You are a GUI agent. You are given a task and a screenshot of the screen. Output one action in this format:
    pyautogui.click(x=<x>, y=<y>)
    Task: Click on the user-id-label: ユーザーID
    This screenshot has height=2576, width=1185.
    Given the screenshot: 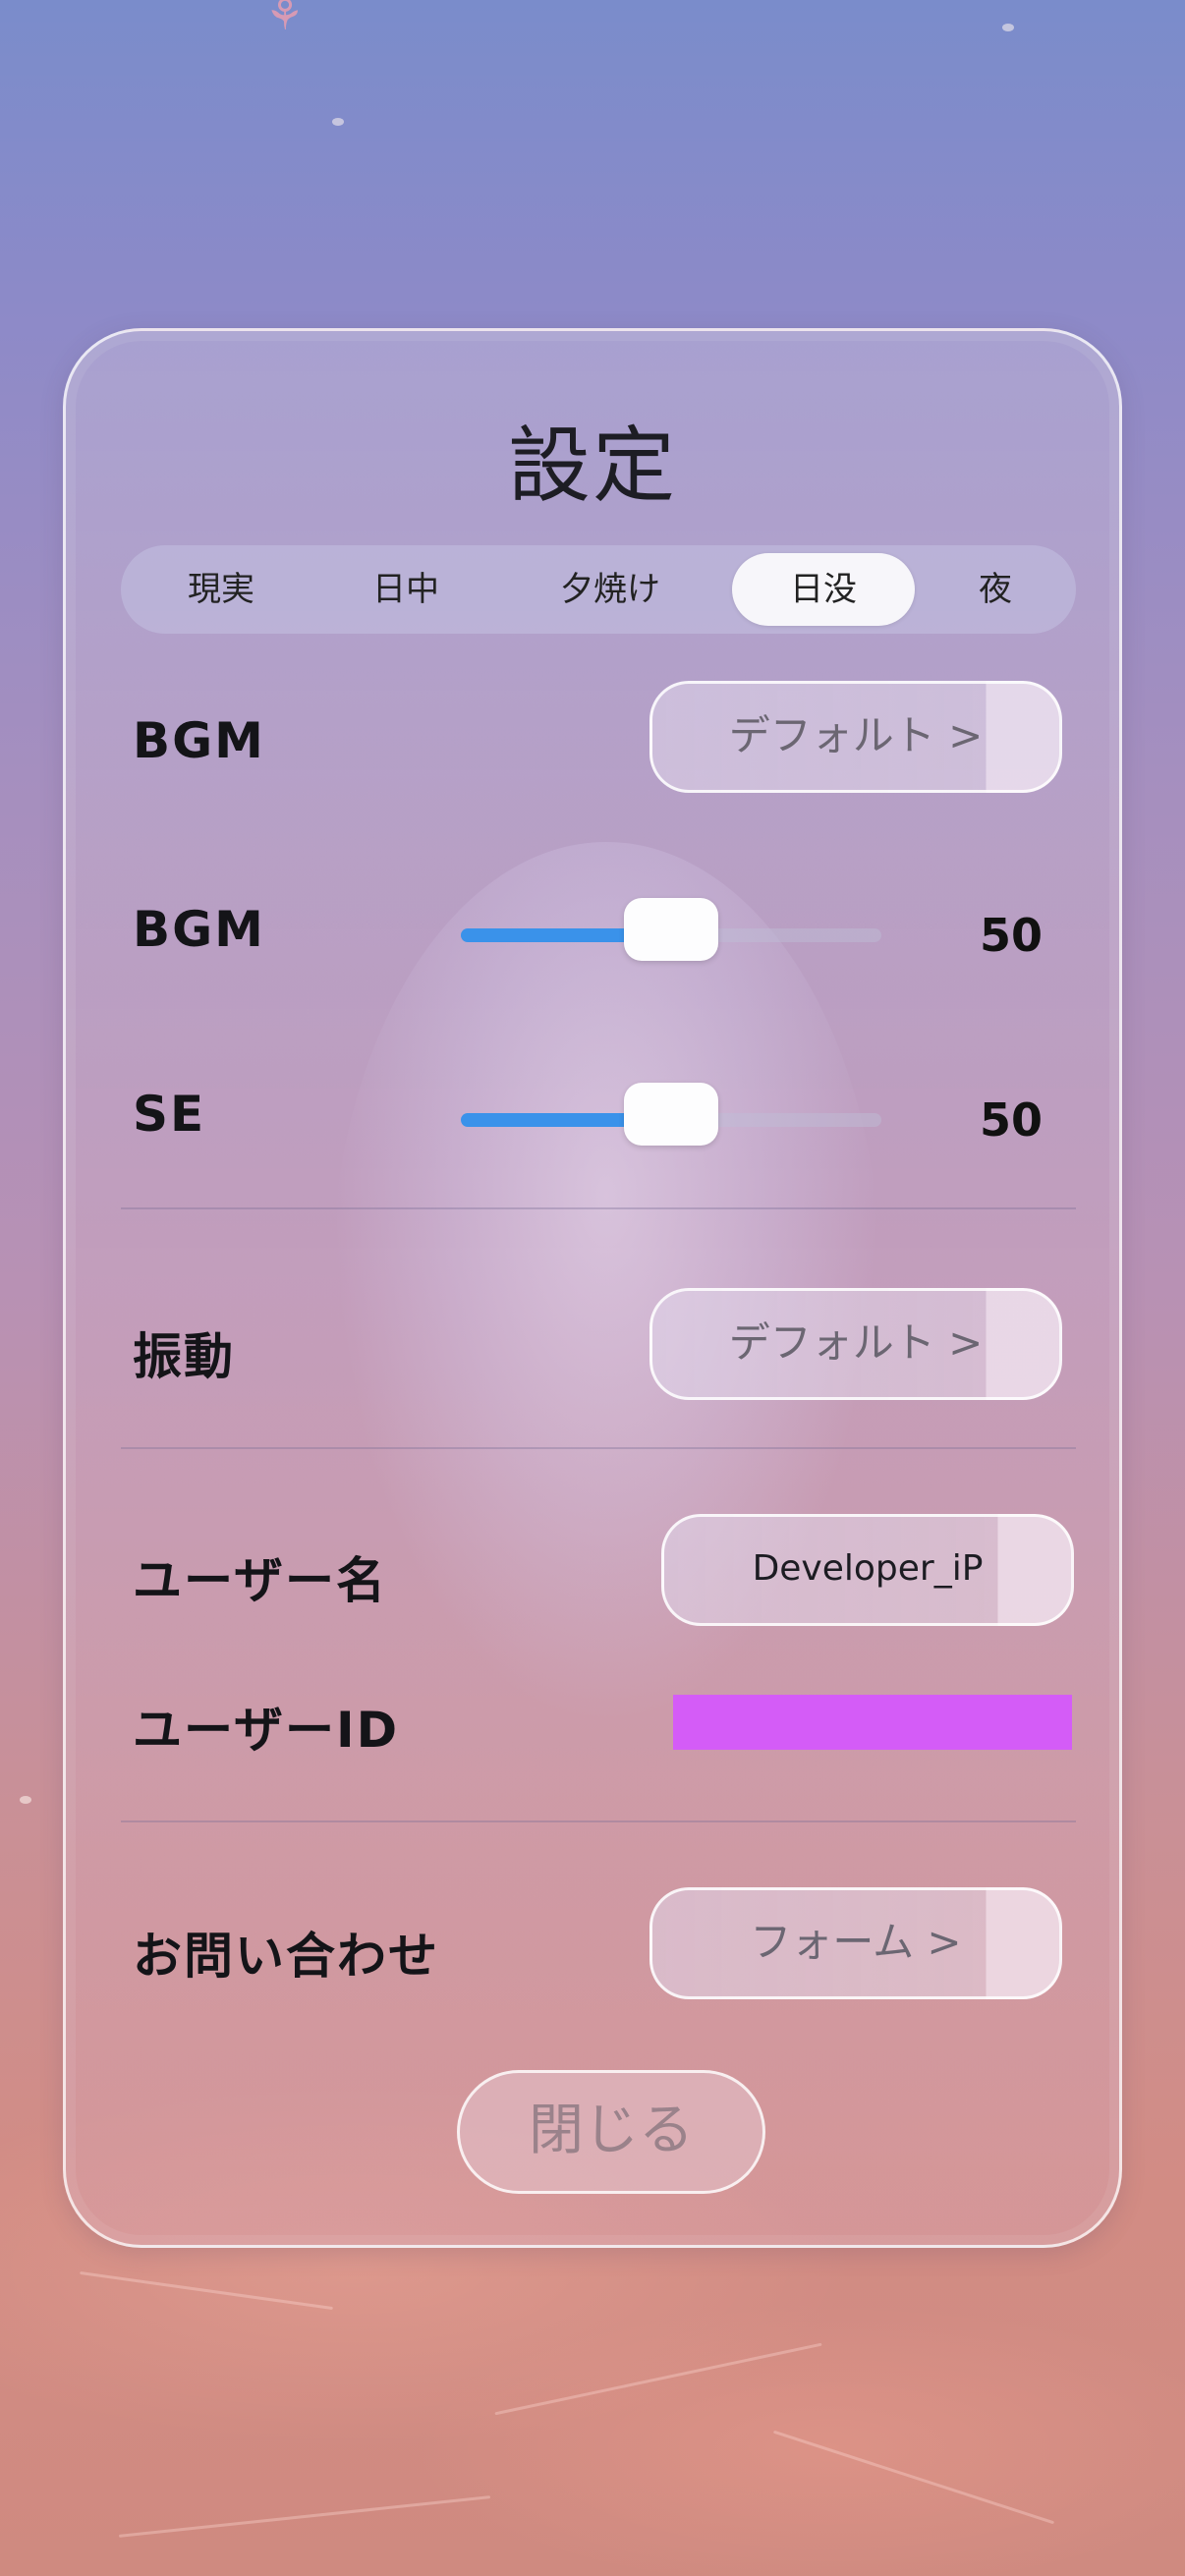 What is the action you would take?
    pyautogui.click(x=266, y=1730)
    